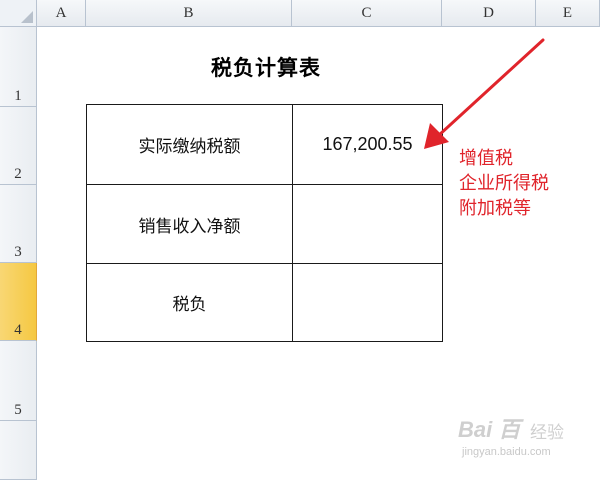 This screenshot has width=600, height=480. I want to click on baidu-logo-icon: Bai 百, so click(489, 429).